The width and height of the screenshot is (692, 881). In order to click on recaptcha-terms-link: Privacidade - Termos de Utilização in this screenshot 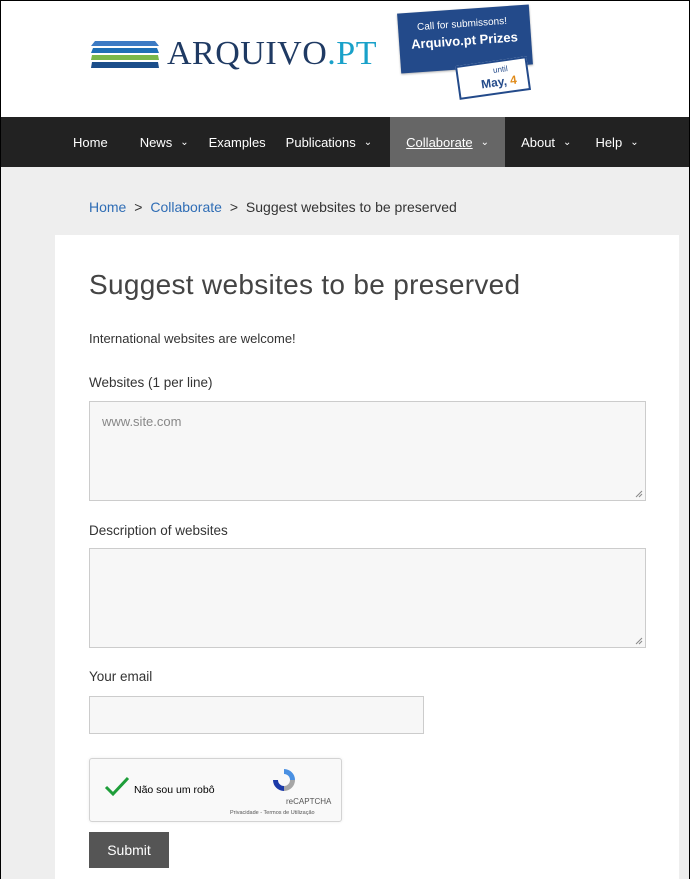, I will do `click(272, 813)`.